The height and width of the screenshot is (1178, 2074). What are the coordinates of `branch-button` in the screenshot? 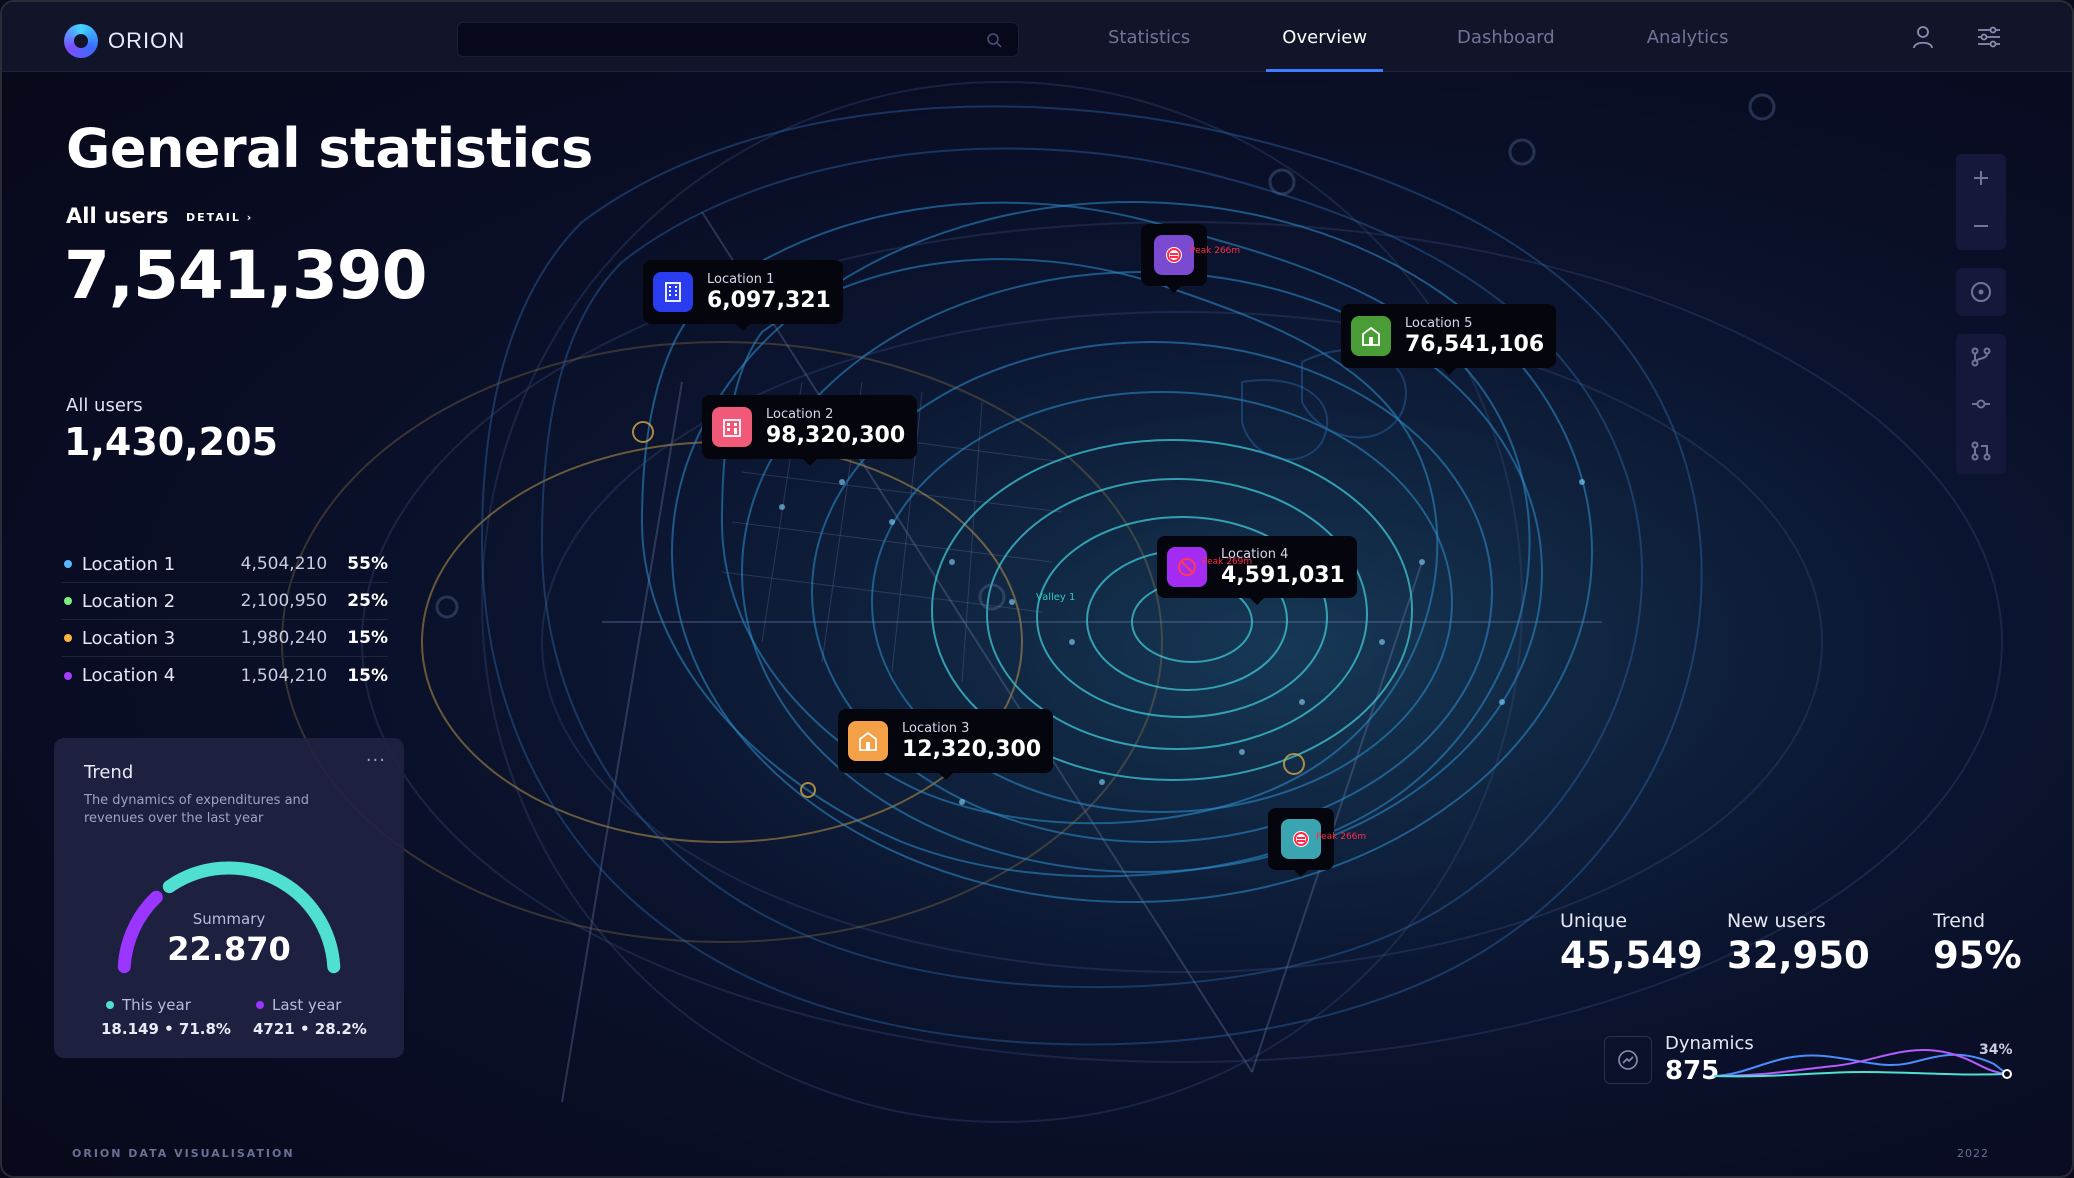 It's located at (1981, 357).